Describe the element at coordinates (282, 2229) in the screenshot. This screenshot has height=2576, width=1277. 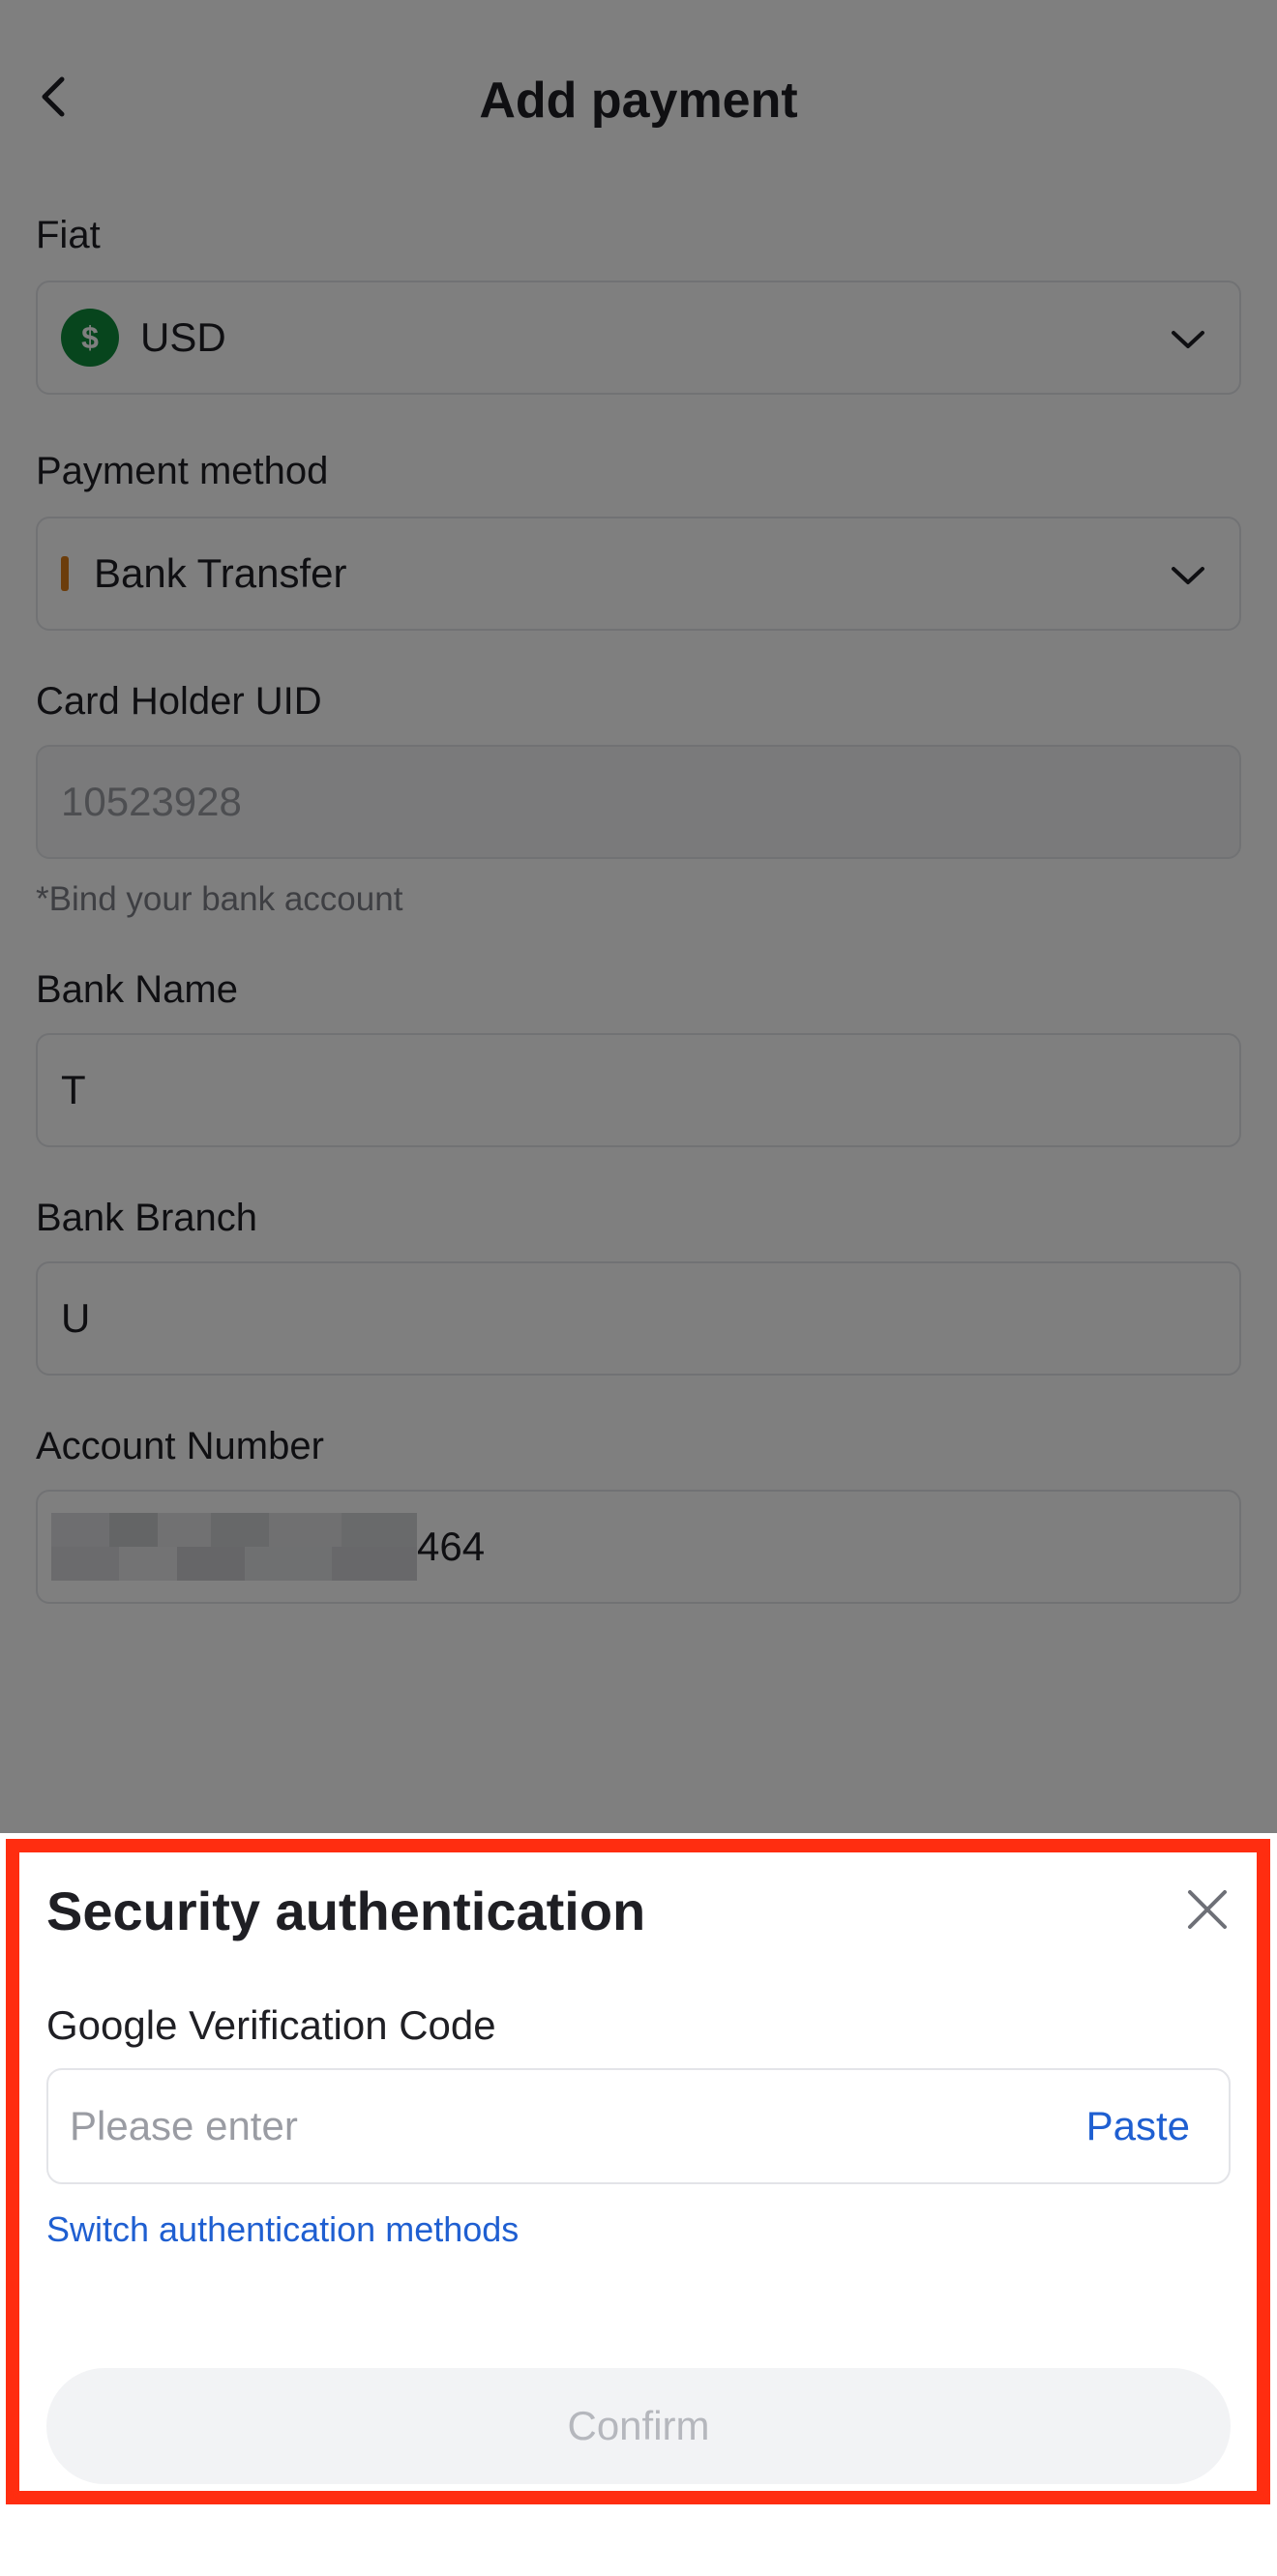
I see `switch-auth-methods-link: Switch authentication methods` at that location.